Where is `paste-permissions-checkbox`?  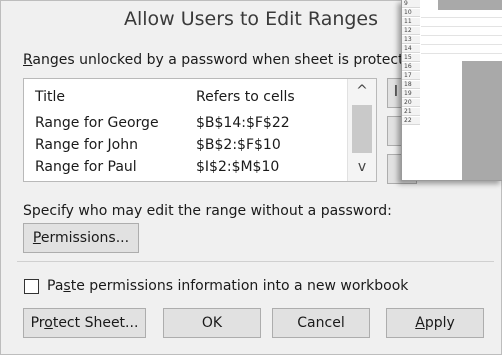 paste-permissions-checkbox is located at coordinates (31, 286).